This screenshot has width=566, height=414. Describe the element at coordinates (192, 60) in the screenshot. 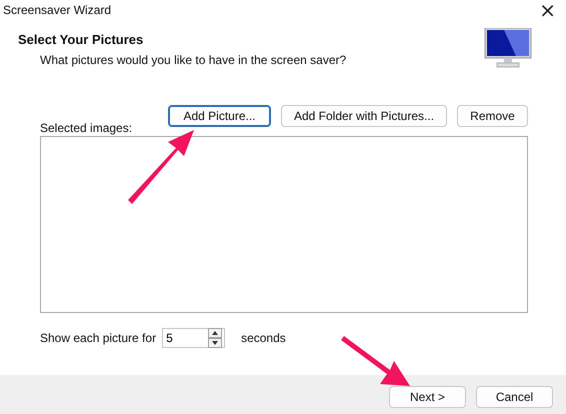

I see `page-subtitle: What pictures would you like to have in the screen saver?` at that location.